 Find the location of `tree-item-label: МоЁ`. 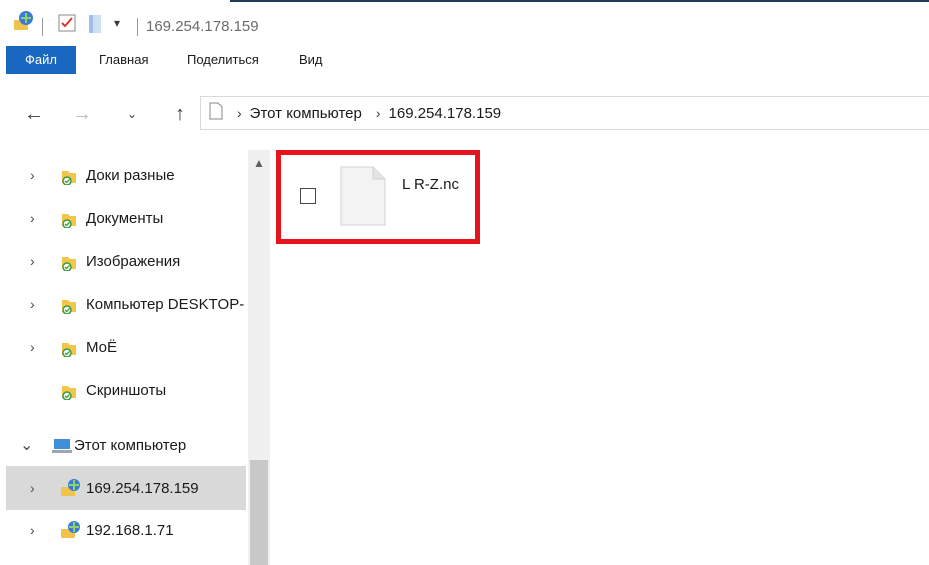

tree-item-label: МоЁ is located at coordinates (102, 347).